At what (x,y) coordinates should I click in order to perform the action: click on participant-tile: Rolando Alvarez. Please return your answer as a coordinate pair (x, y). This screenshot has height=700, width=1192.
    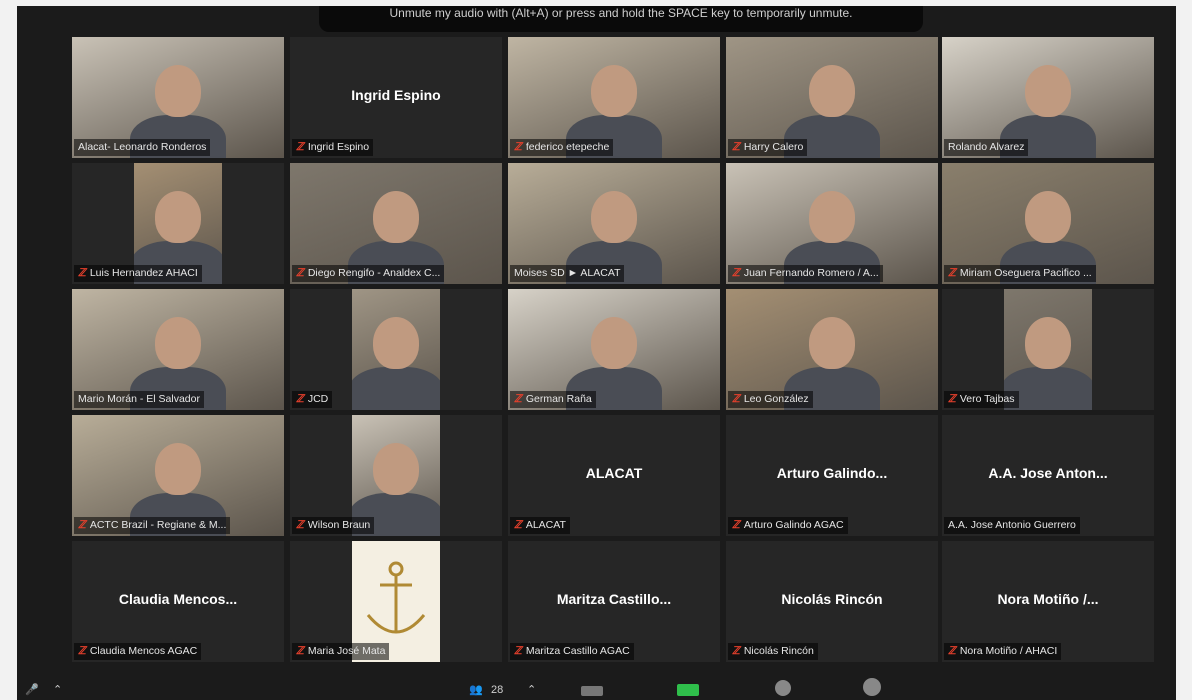
    Looking at the image, I should click on (1048, 97).